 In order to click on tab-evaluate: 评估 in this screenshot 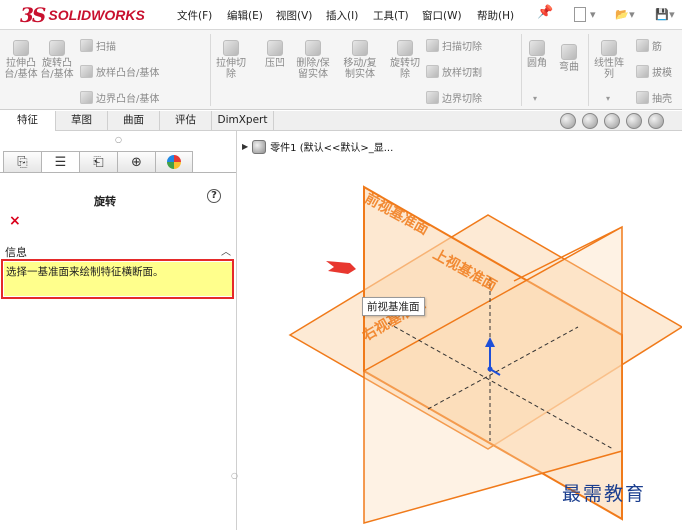, I will do `click(186, 121)`.